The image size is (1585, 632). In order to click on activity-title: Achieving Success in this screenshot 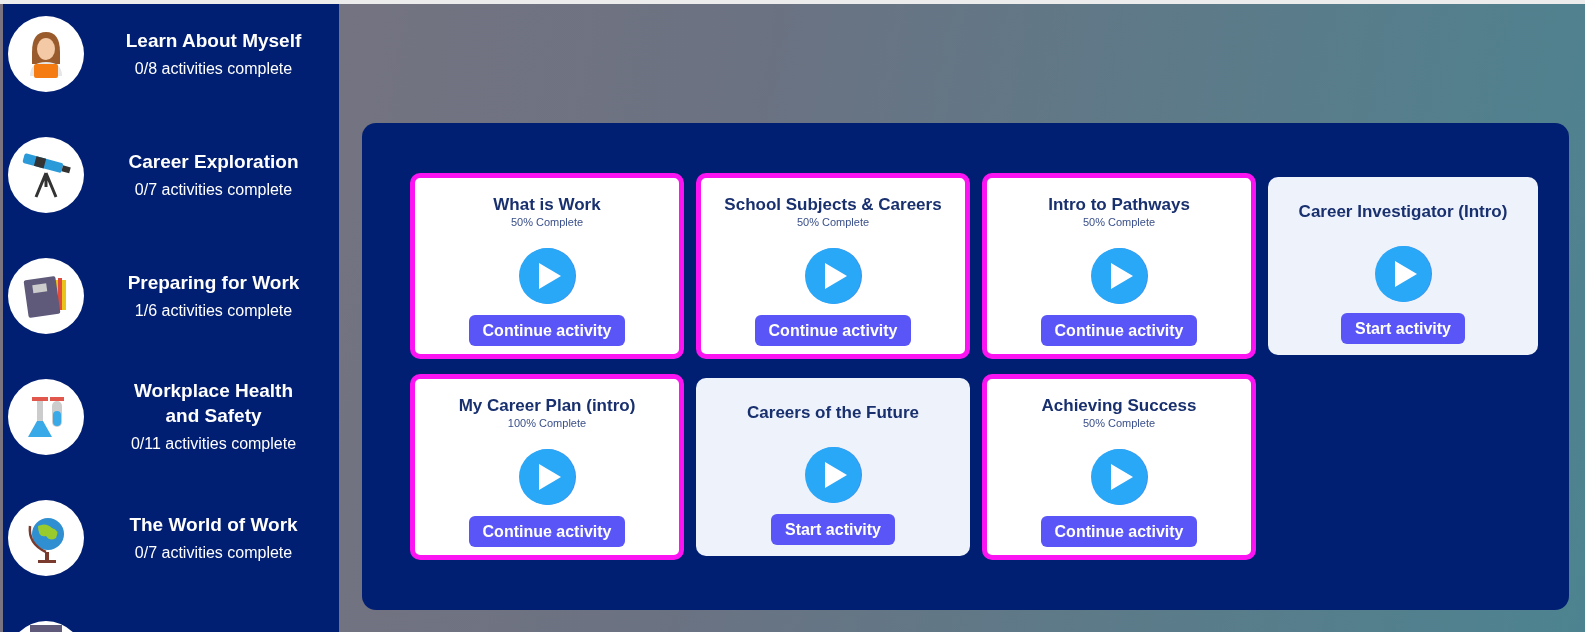, I will do `click(1119, 406)`.